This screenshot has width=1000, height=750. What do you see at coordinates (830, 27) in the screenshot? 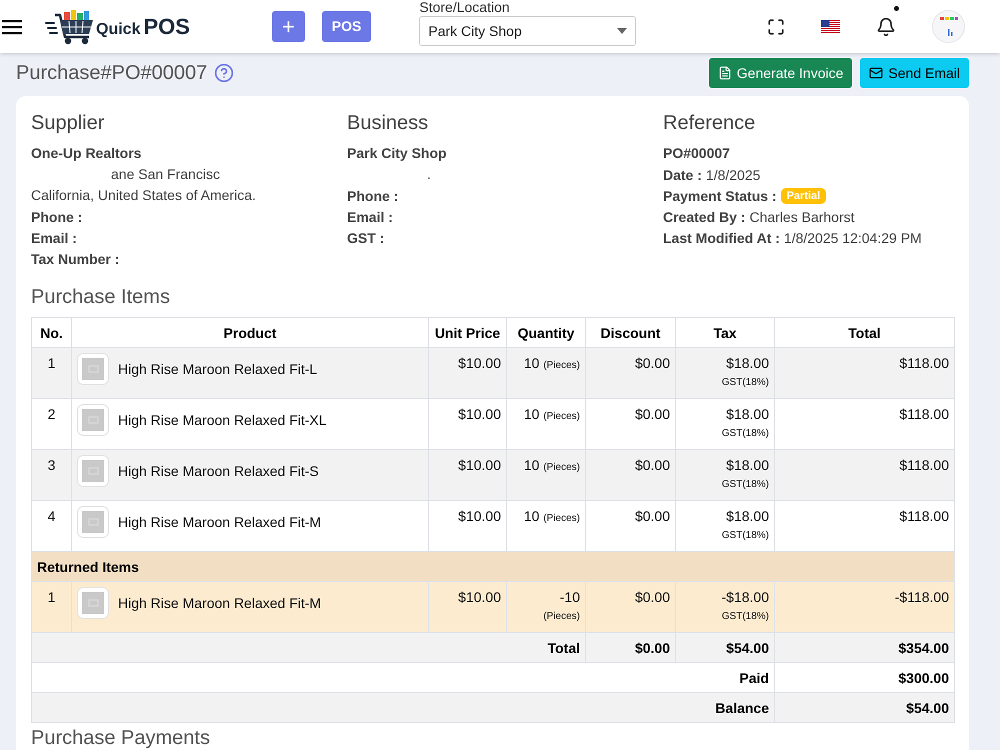
I see `flag-icon` at bounding box center [830, 27].